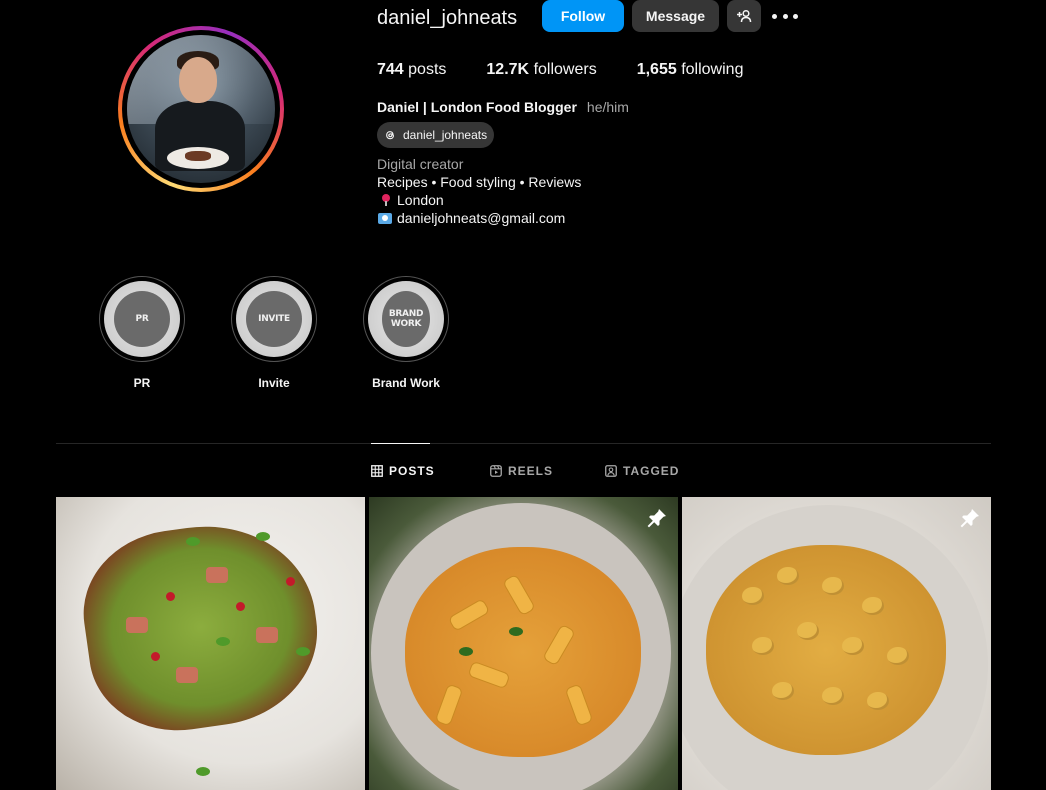  I want to click on highlight-cover-text: BRAND WORK, so click(406, 319).